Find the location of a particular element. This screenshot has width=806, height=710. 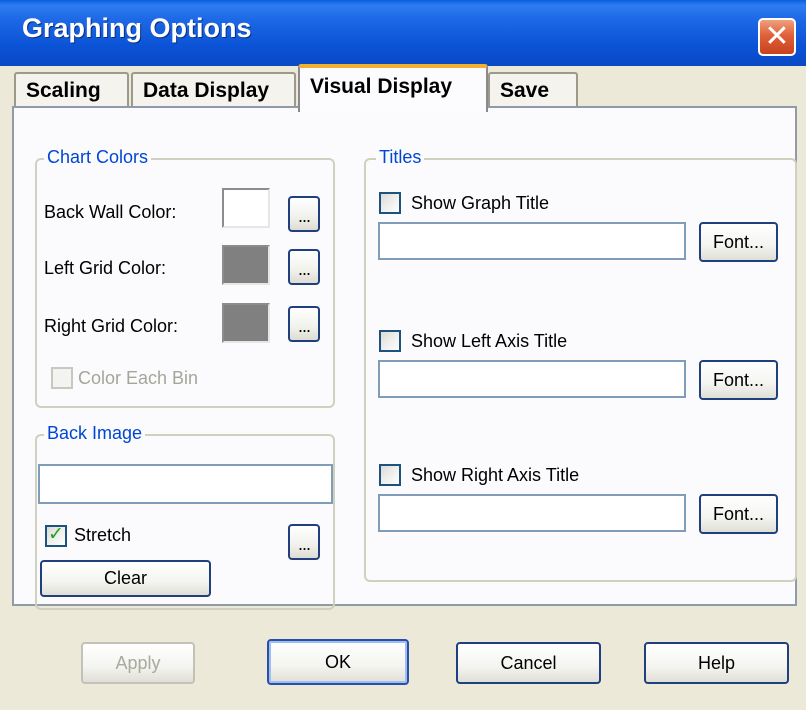

tab-save-label: Save is located at coordinates (525, 90).